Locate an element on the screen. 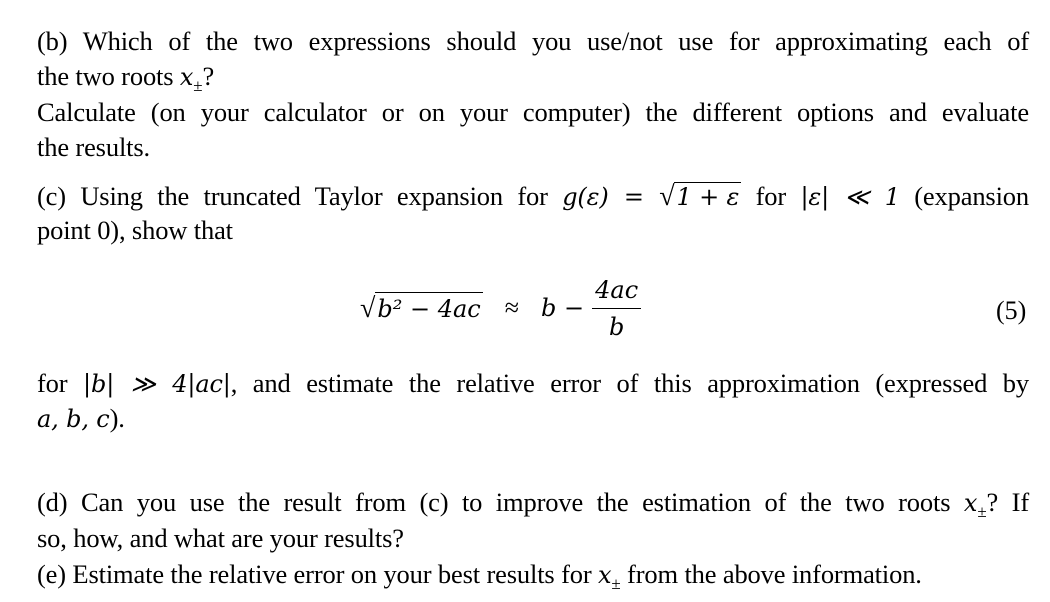  part-b-line-2: the two roots x±? is located at coordinates (126, 77).